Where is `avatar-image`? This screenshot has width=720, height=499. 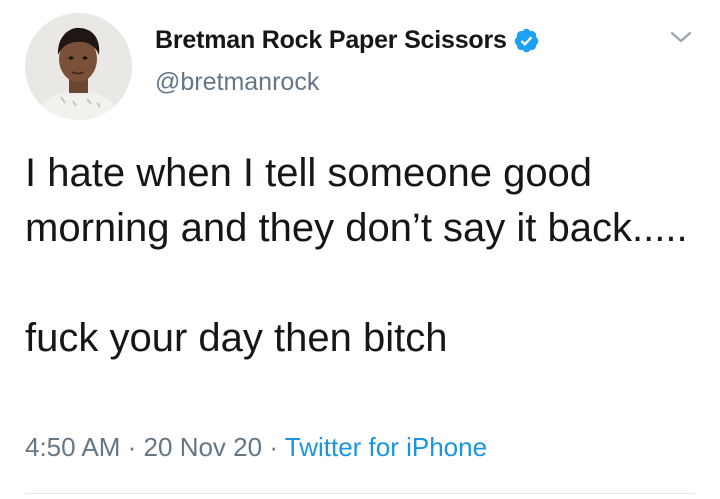
avatar-image is located at coordinates (78, 66).